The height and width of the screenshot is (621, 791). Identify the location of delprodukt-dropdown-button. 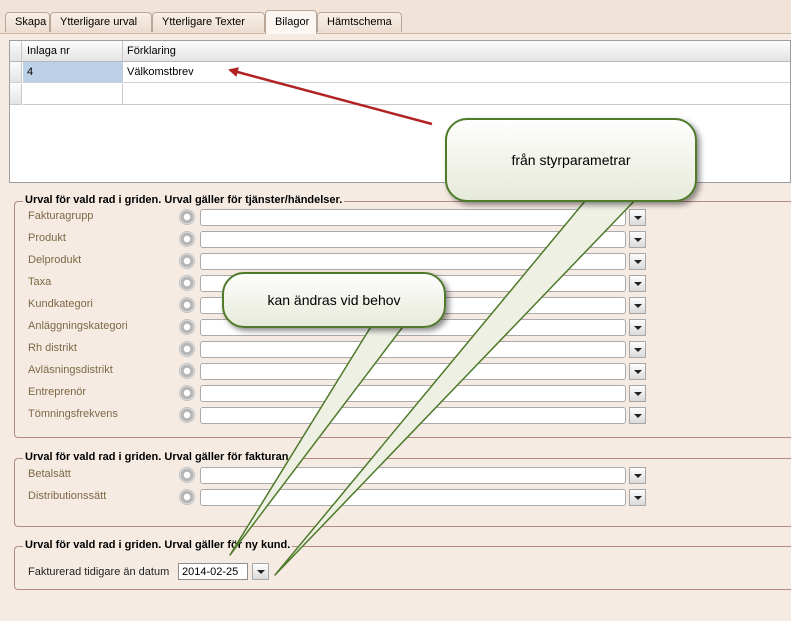
(637, 261).